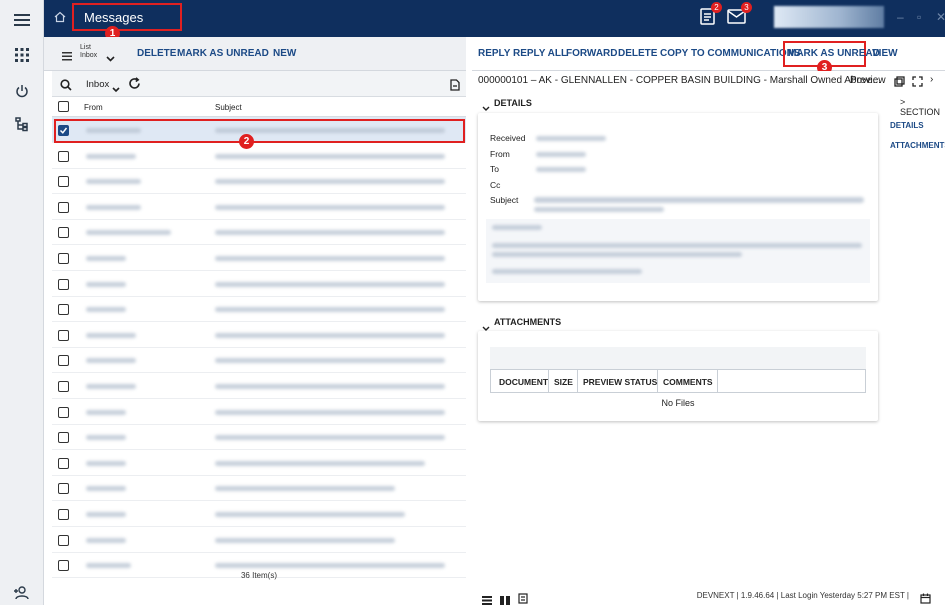  What do you see at coordinates (22, 55) in the screenshot?
I see `apps-grid-icon` at bounding box center [22, 55].